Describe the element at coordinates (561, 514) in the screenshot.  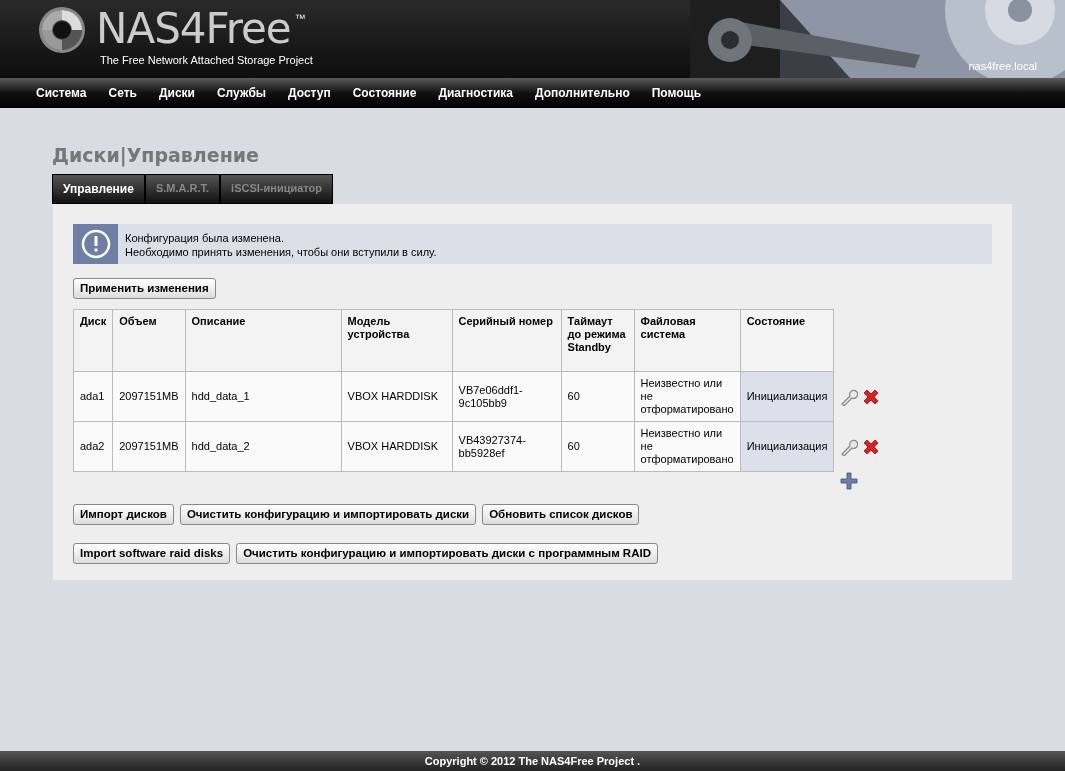
I see `action-button: Обновить список дисков` at that location.